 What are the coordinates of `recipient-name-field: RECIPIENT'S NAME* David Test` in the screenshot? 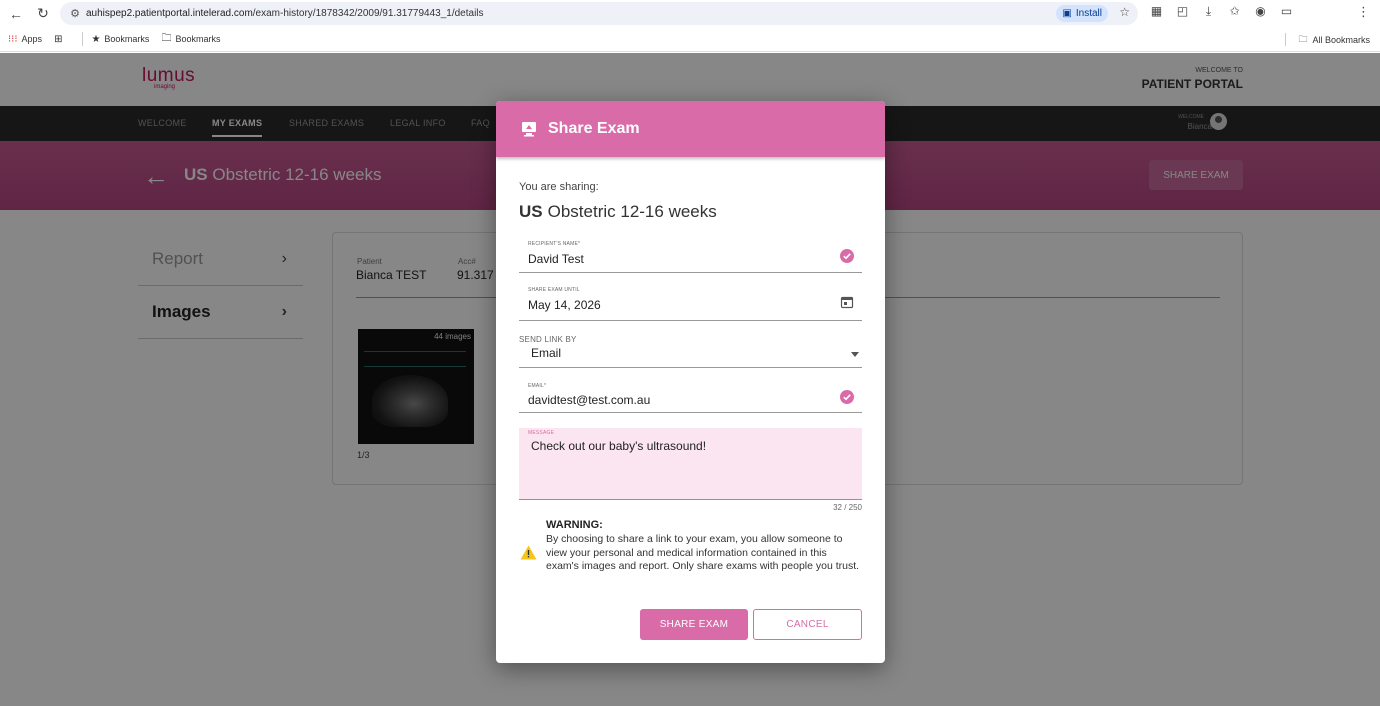 It's located at (690, 257).